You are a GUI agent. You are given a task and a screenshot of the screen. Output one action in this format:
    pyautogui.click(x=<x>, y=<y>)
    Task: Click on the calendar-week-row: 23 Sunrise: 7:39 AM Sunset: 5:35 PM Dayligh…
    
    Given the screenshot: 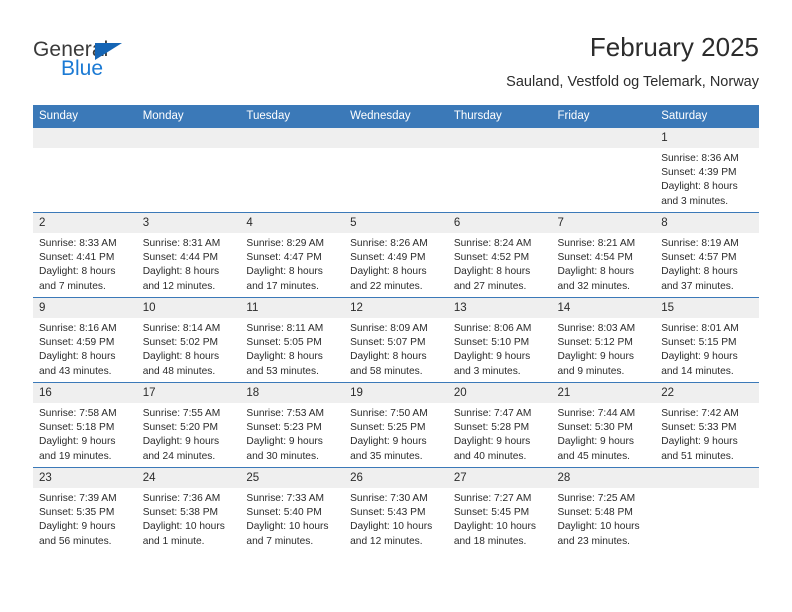 What is the action you would take?
    pyautogui.click(x=396, y=509)
    